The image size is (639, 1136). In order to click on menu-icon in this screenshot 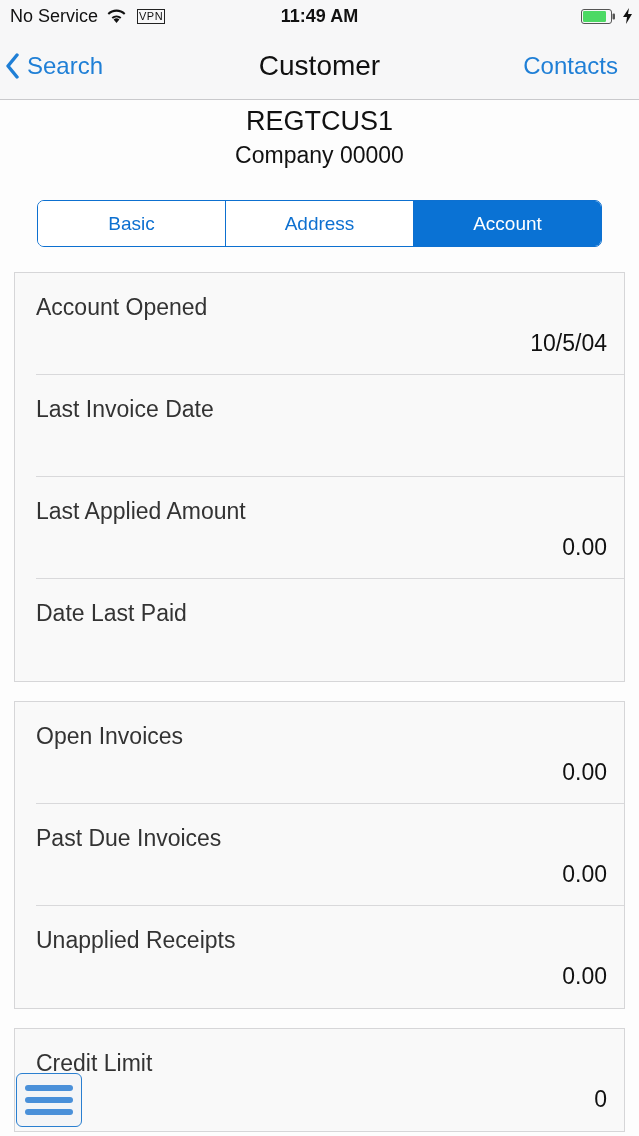, I will do `click(49, 1100)`.